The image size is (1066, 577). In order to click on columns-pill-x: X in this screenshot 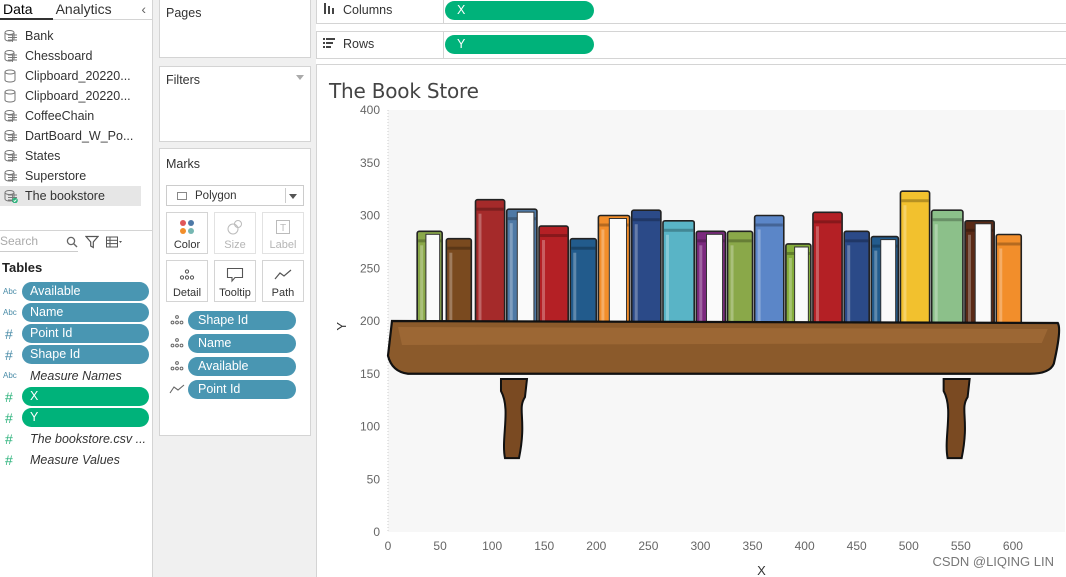, I will do `click(519, 10)`.